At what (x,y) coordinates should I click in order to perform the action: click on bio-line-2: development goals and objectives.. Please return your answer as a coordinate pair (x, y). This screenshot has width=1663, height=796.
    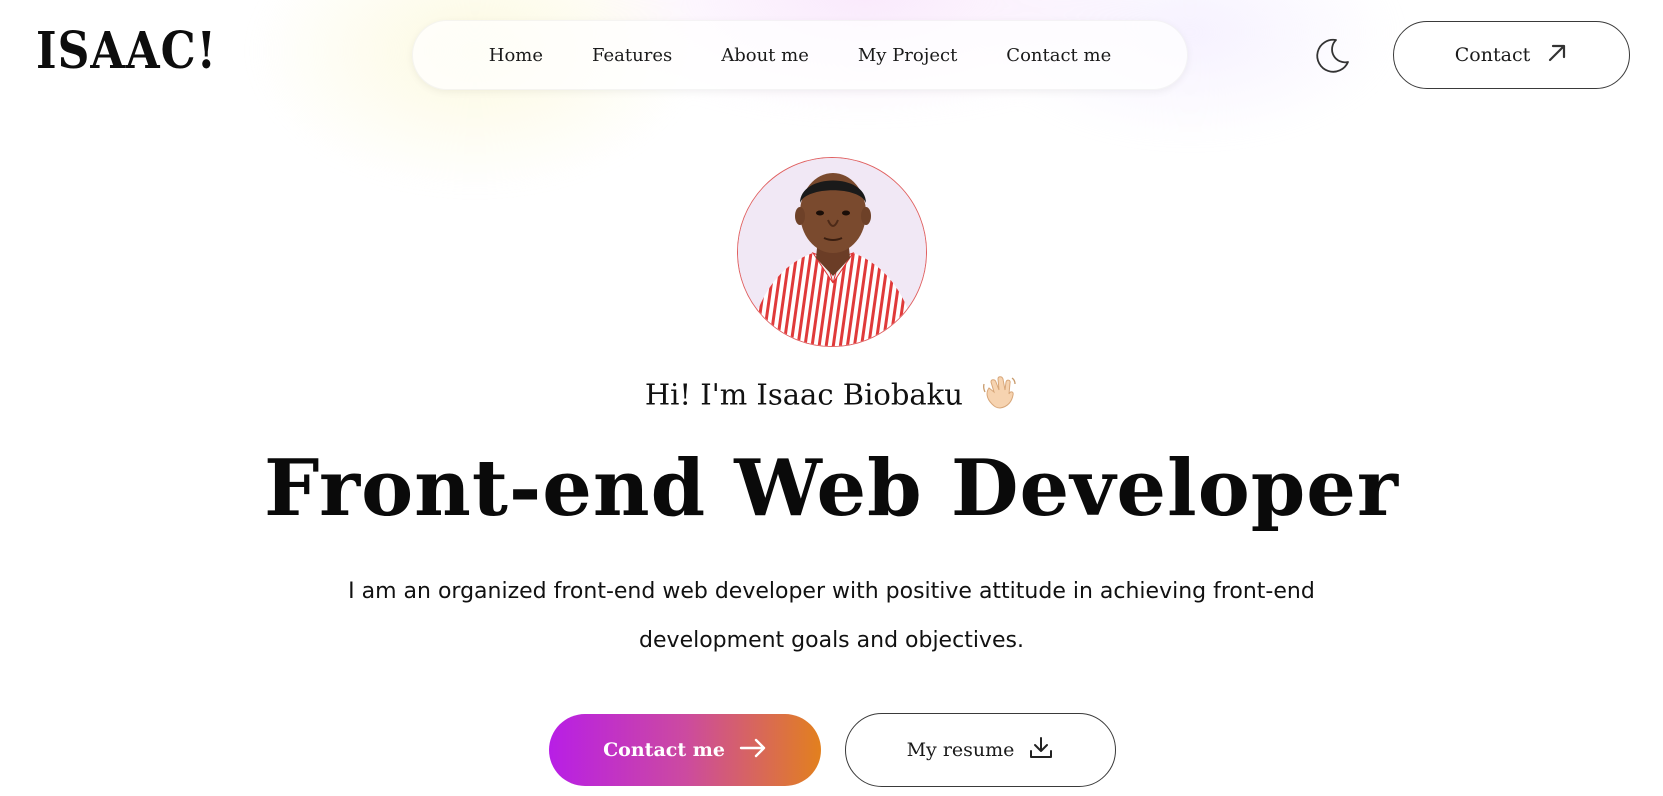
    Looking at the image, I should click on (831, 640).